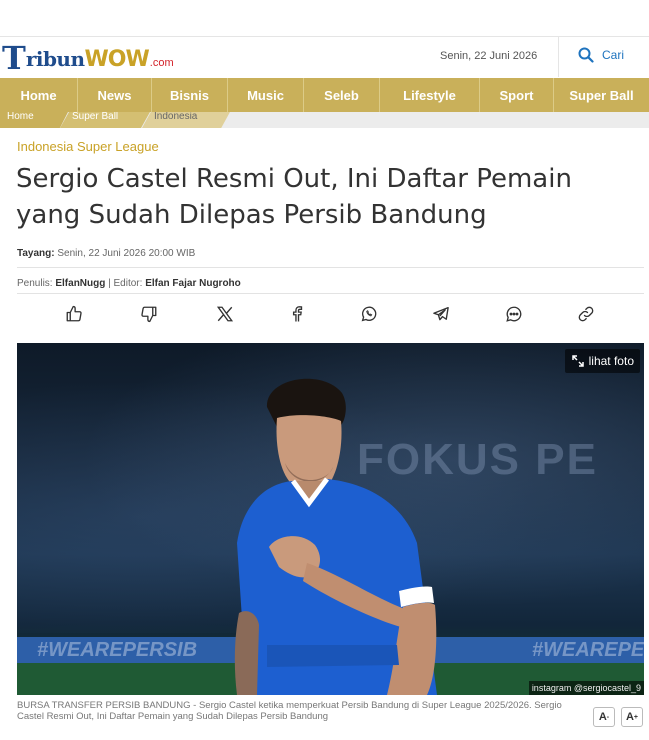 Image resolution: width=649 pixels, height=740 pixels. Describe the element at coordinates (441, 314) in the screenshot. I see `telegram-icon` at that location.